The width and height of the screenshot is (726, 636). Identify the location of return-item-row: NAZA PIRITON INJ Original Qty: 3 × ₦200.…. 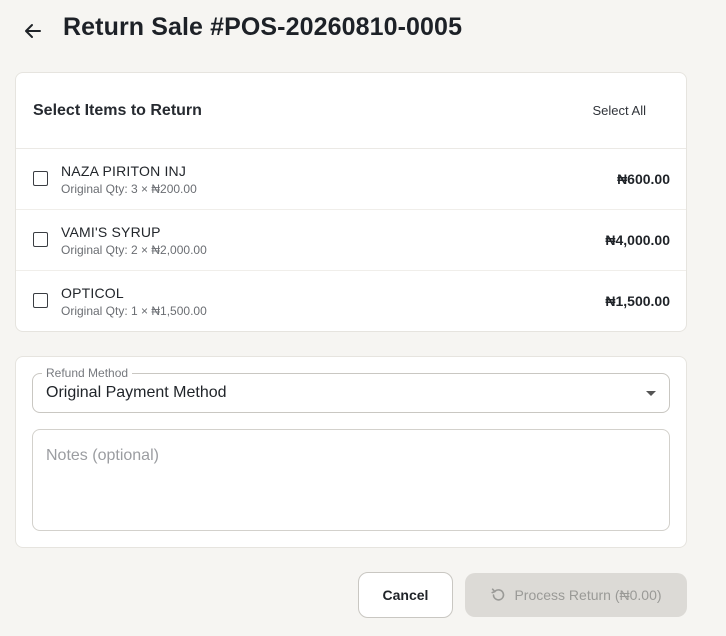
(351, 179).